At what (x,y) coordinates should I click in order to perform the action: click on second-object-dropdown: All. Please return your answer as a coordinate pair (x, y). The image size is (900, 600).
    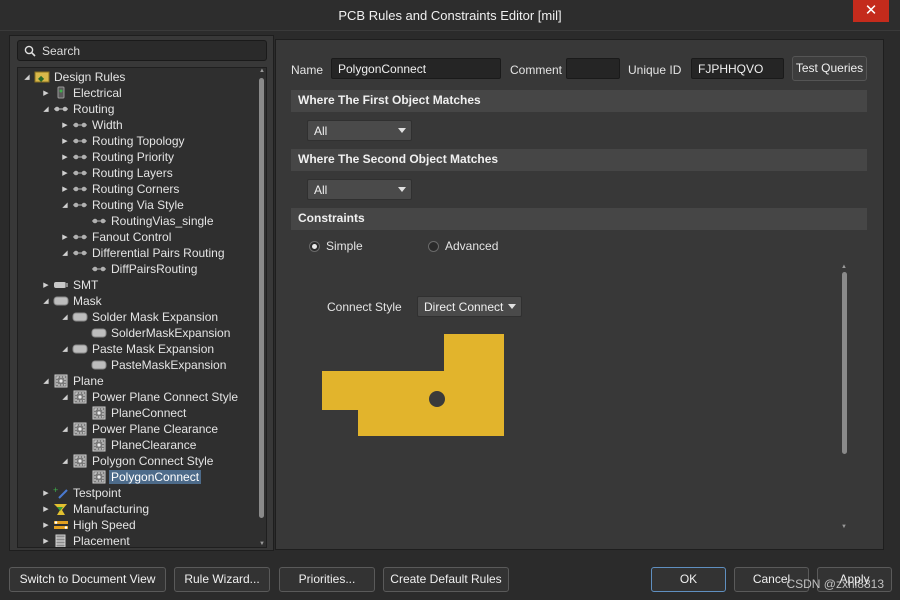
    Looking at the image, I should click on (359, 189).